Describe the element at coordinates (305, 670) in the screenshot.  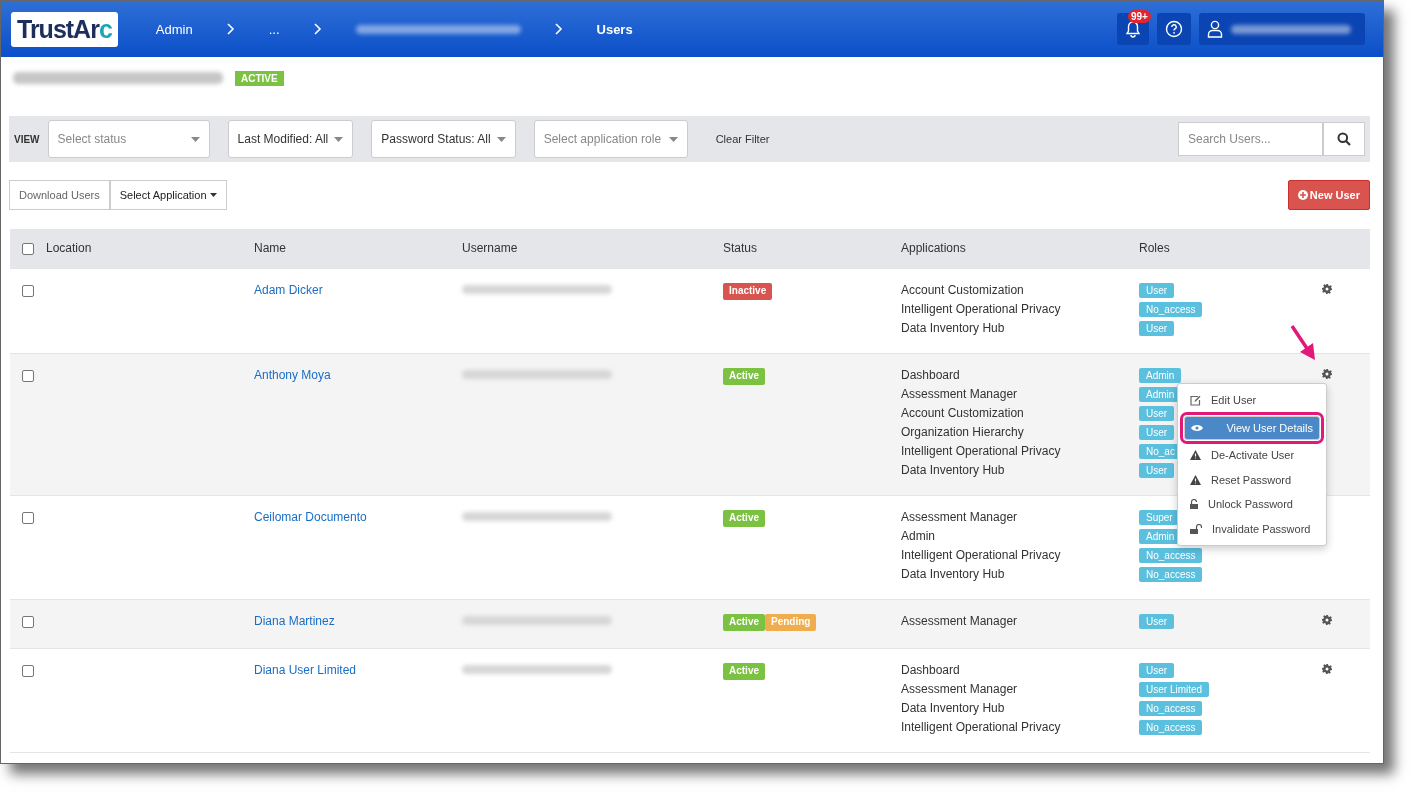
I see `user-name-link: Diana User Limited` at that location.